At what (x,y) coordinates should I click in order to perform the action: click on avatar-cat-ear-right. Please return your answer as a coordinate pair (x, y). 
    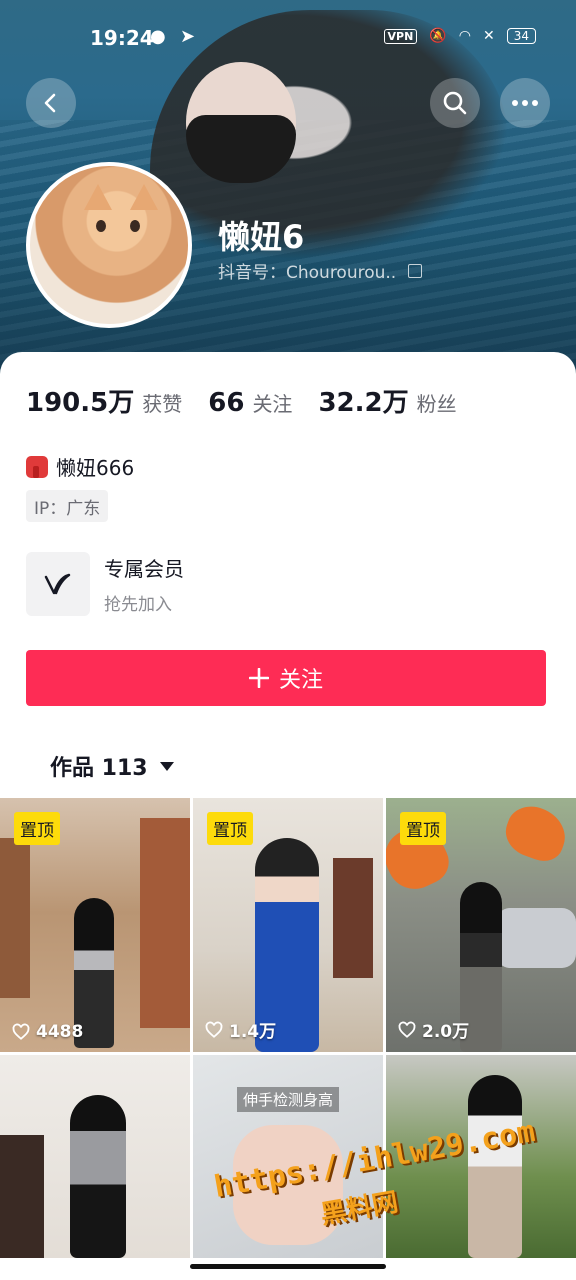
    Looking at the image, I should click on (144, 197).